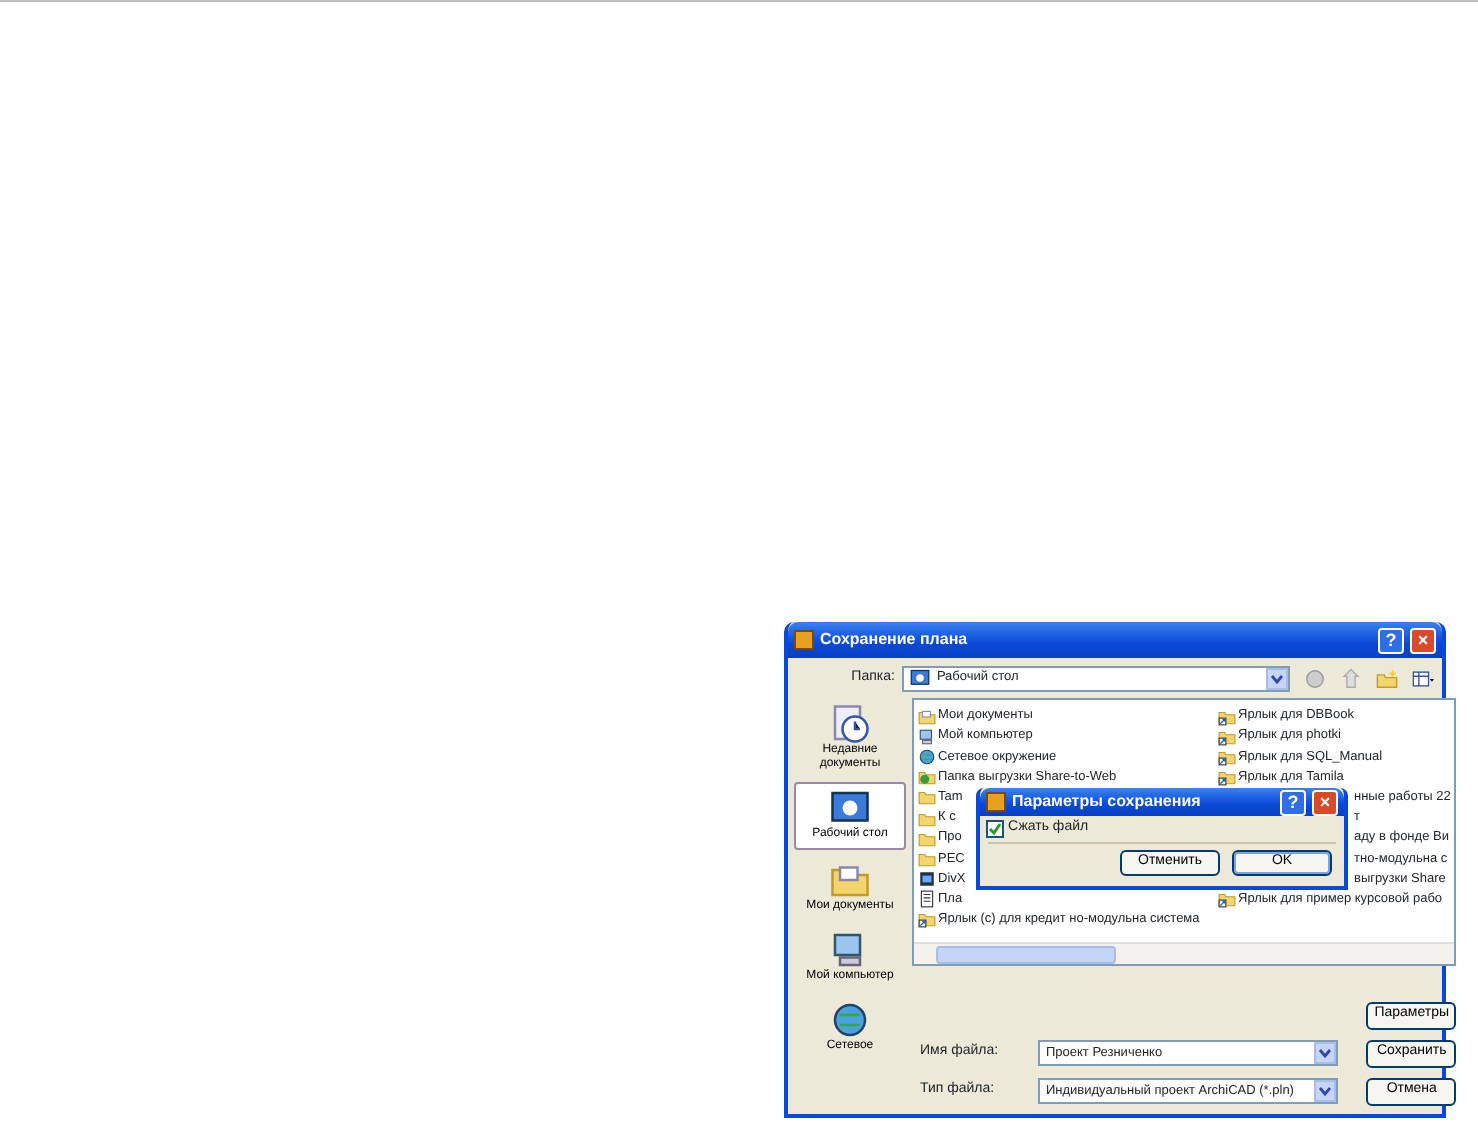  I want to click on window-title: Сохранение плана, so click(894, 640).